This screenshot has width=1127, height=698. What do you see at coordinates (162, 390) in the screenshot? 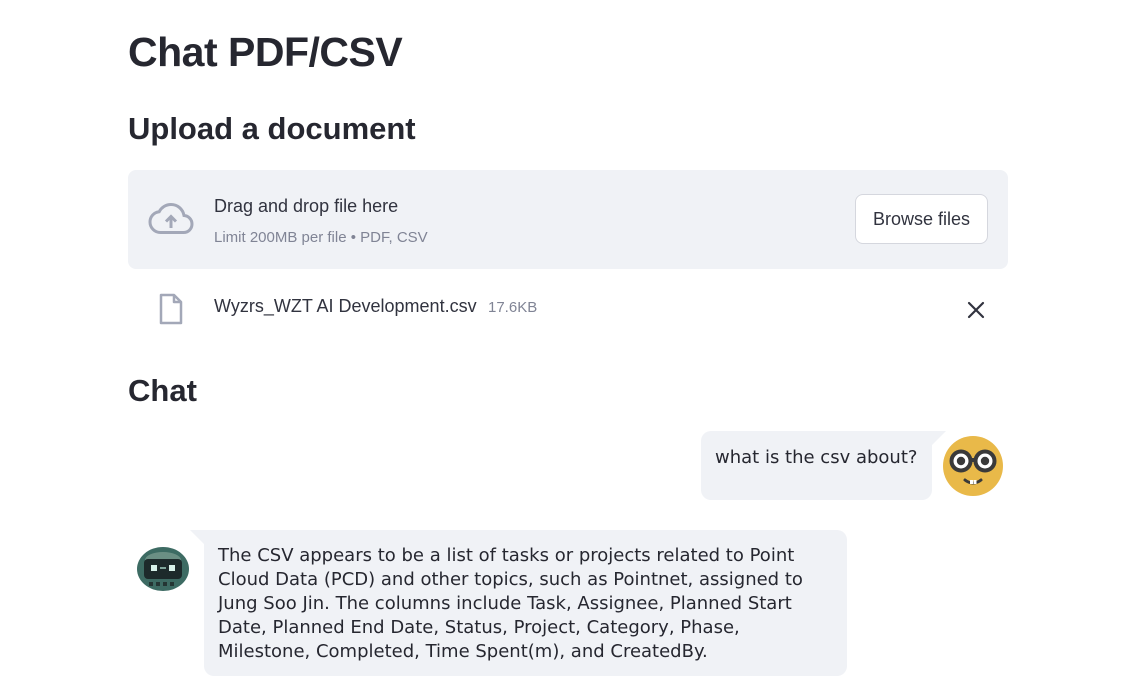
I see `chat-heading: Chat` at bounding box center [162, 390].